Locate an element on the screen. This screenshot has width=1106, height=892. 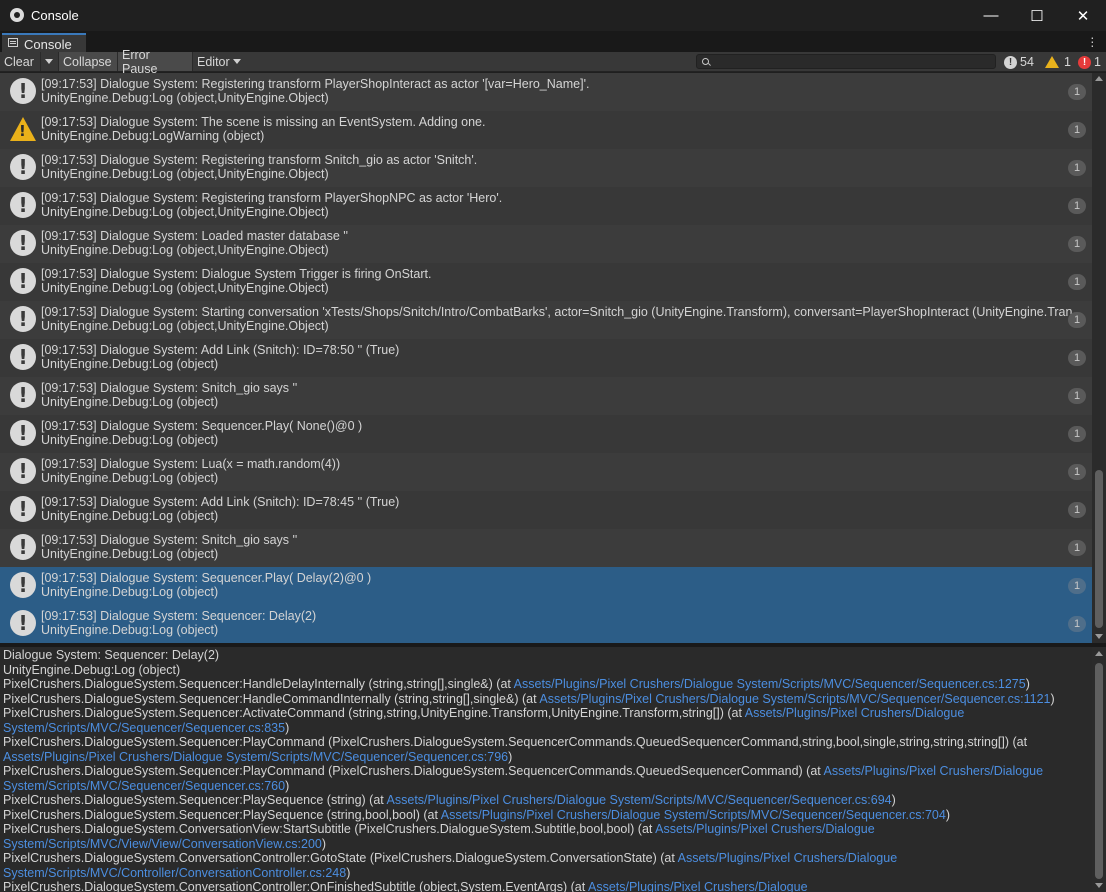
log-list-scrollbar is located at coordinates (1099, 358).